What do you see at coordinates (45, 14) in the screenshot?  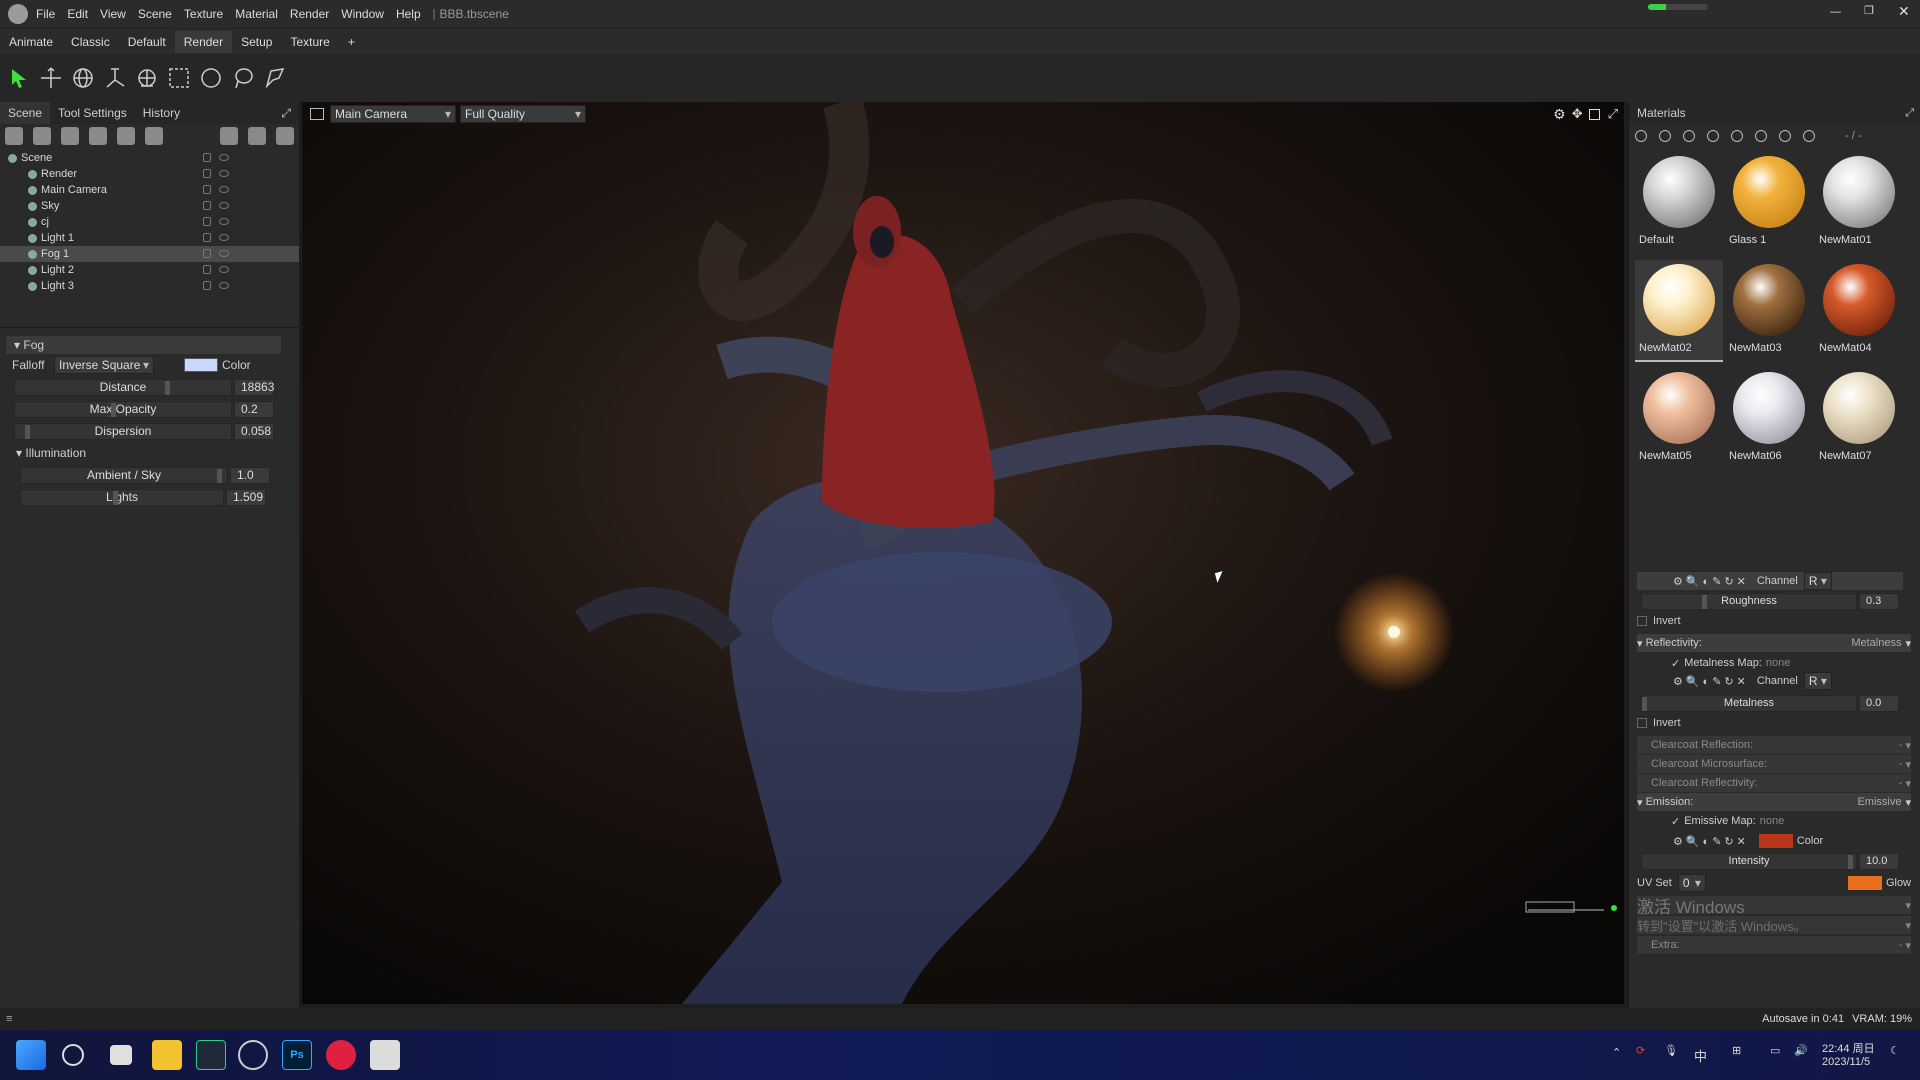 I see `menu-file: File` at bounding box center [45, 14].